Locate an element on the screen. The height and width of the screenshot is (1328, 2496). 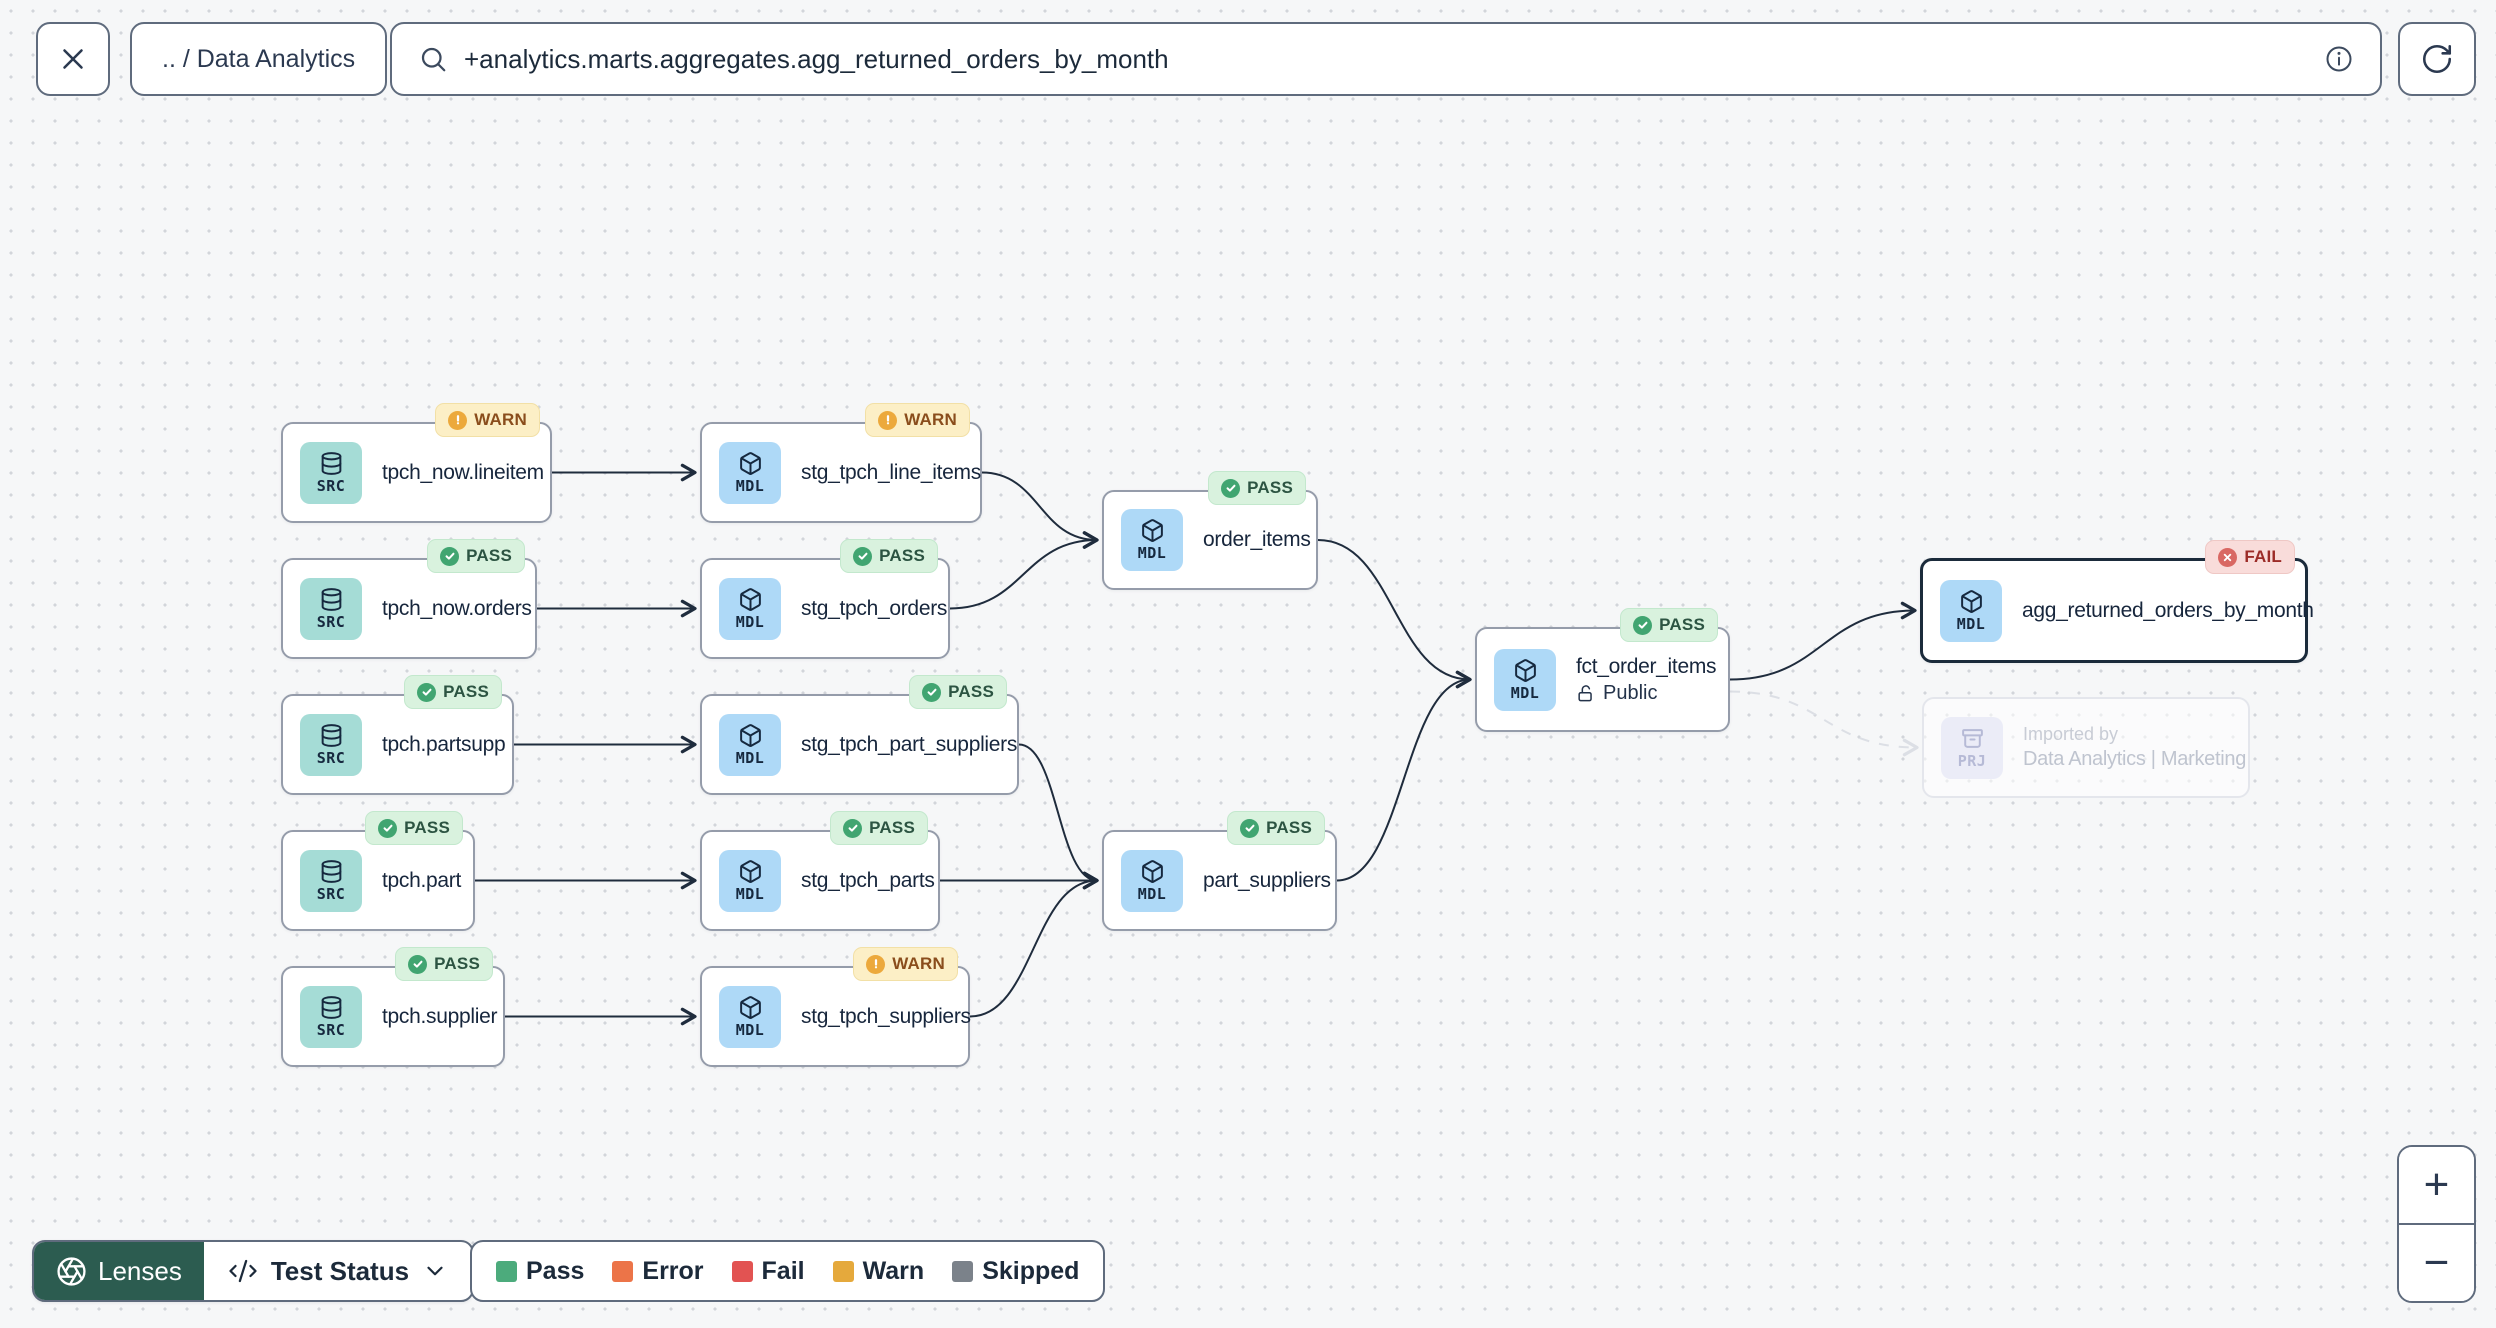
zoom-out-button: − is located at coordinates (2436, 1262).